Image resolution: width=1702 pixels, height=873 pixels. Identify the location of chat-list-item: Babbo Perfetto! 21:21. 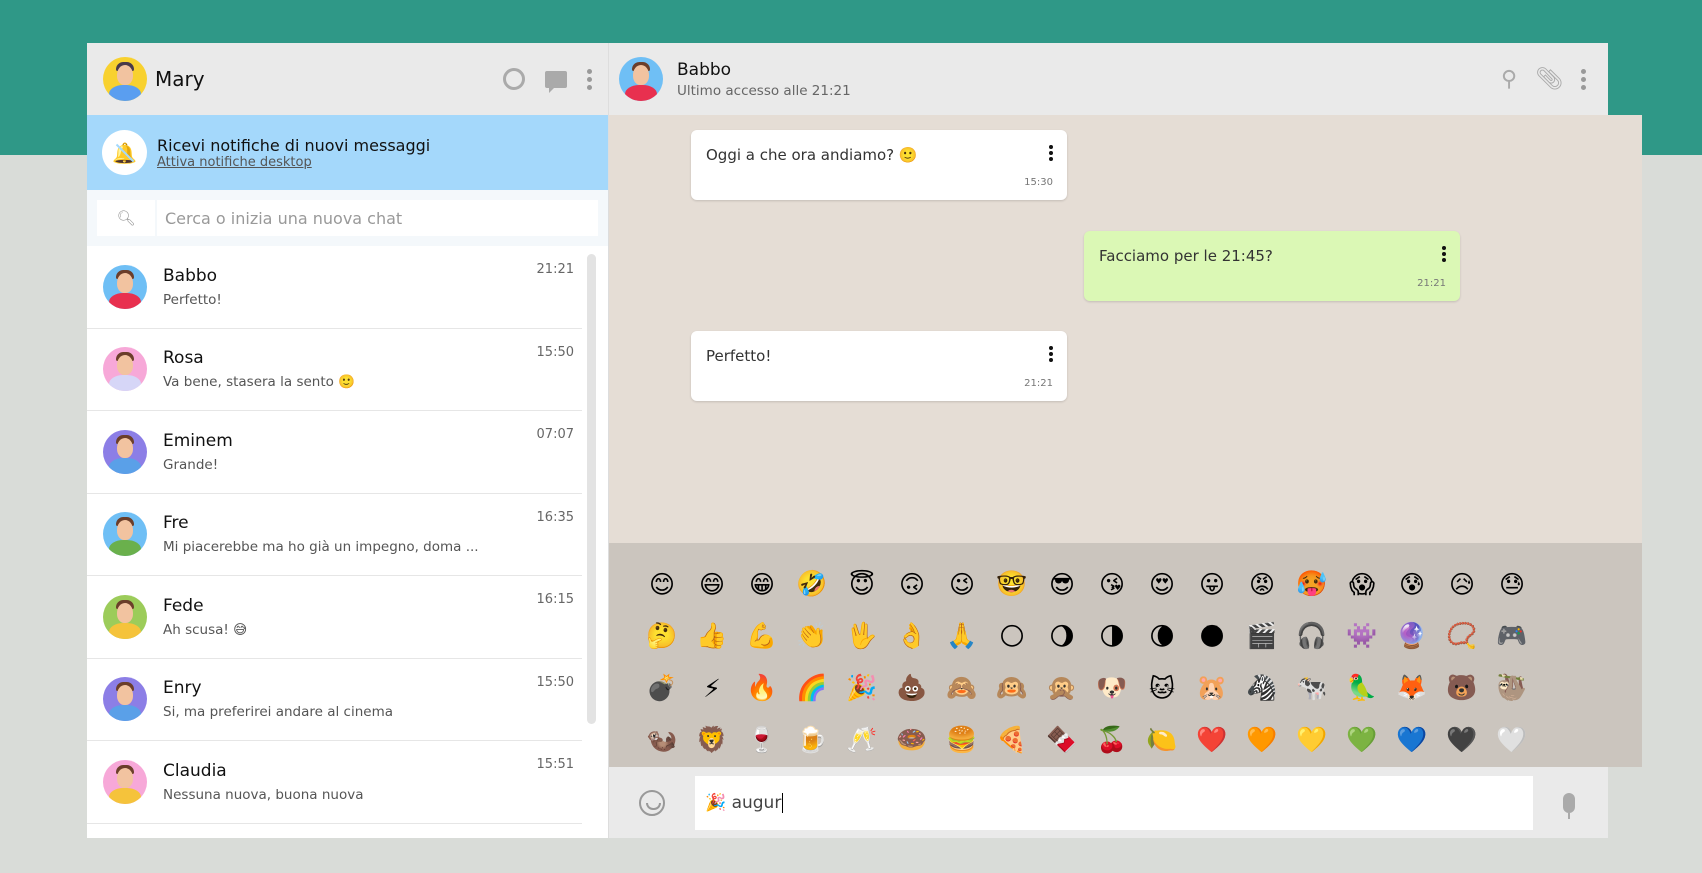
(334, 287).